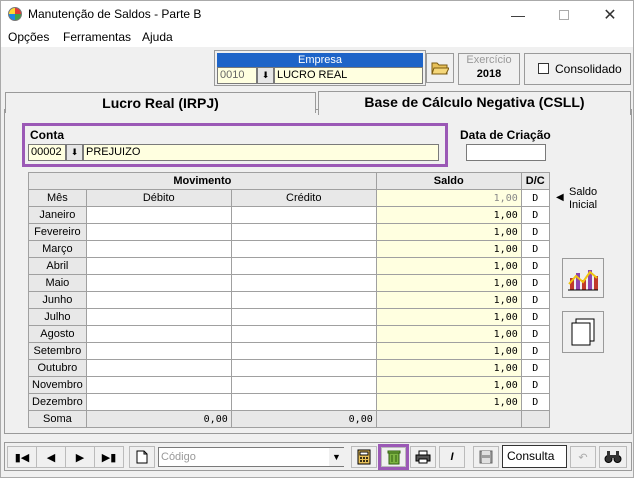 The width and height of the screenshot is (634, 478). What do you see at coordinates (57, 368) in the screenshot?
I see `row-mes: Outubro` at bounding box center [57, 368].